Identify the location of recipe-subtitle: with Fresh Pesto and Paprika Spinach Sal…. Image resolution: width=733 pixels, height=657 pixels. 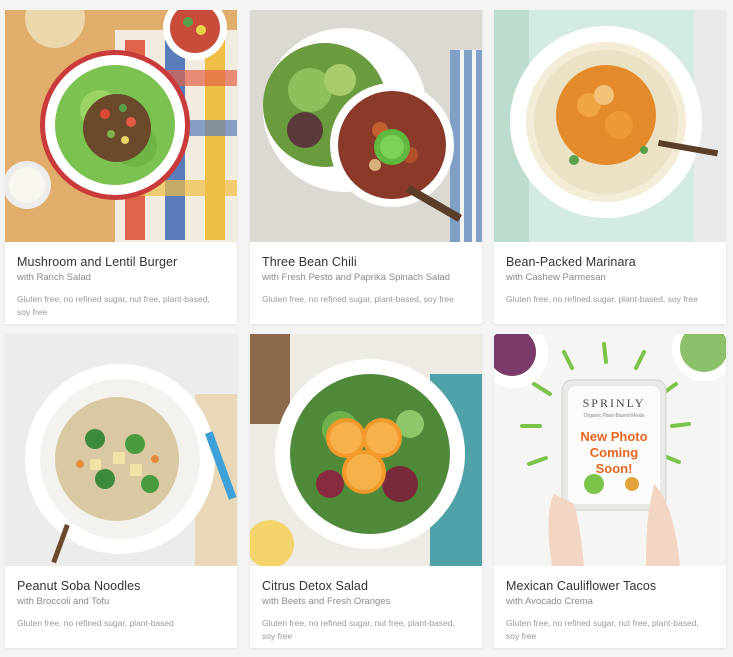
(356, 277).